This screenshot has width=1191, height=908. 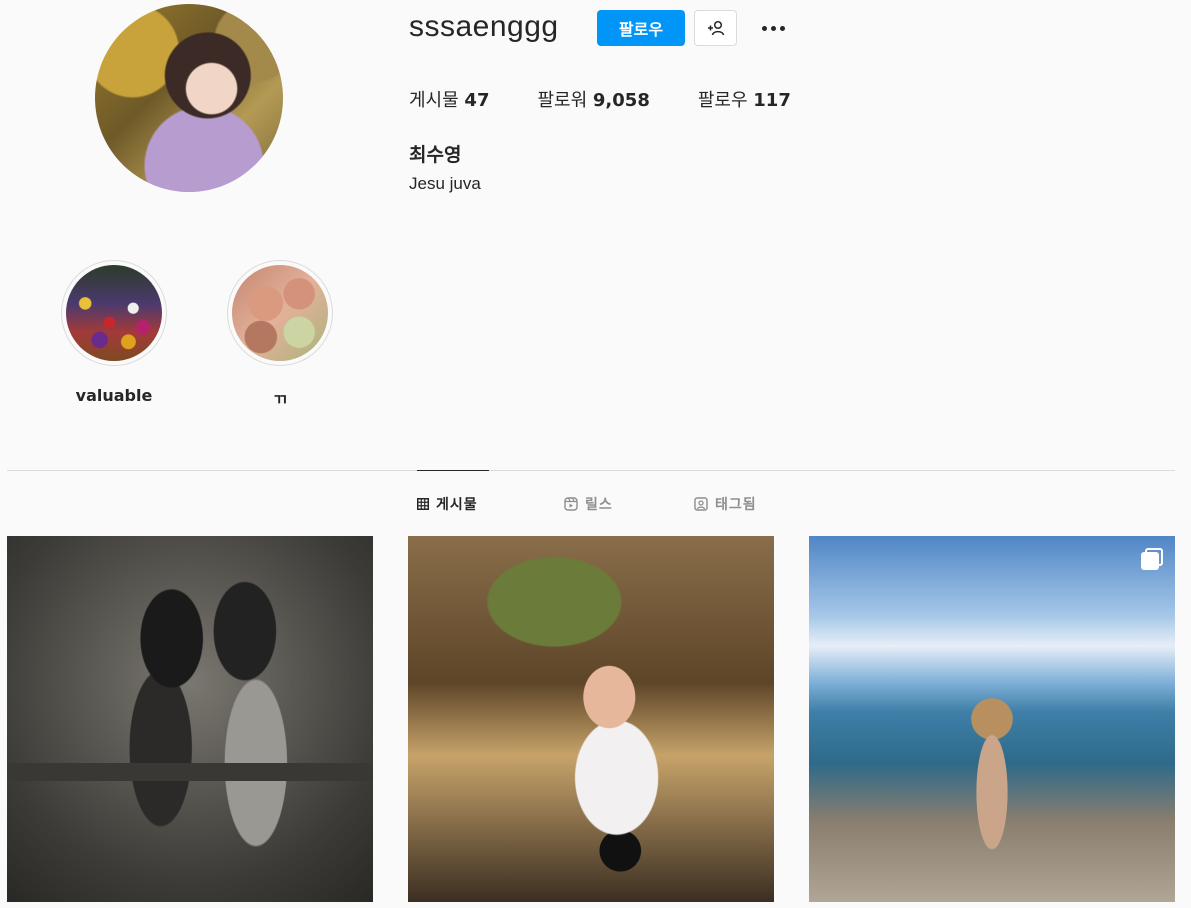 I want to click on tagged-icon, so click(x=701, y=504).